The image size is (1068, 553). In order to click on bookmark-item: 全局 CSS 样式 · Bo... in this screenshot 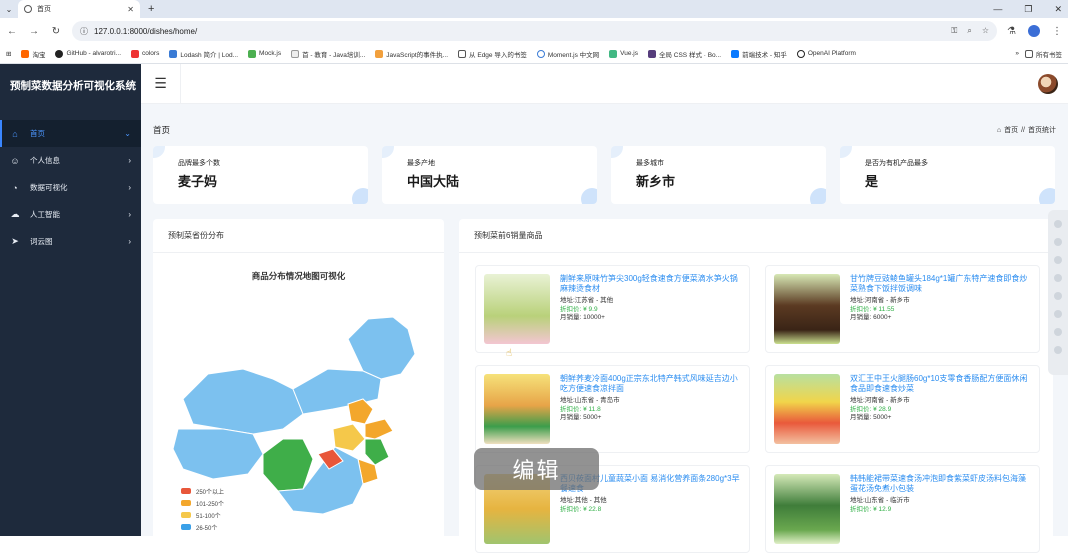, I will do `click(684, 54)`.